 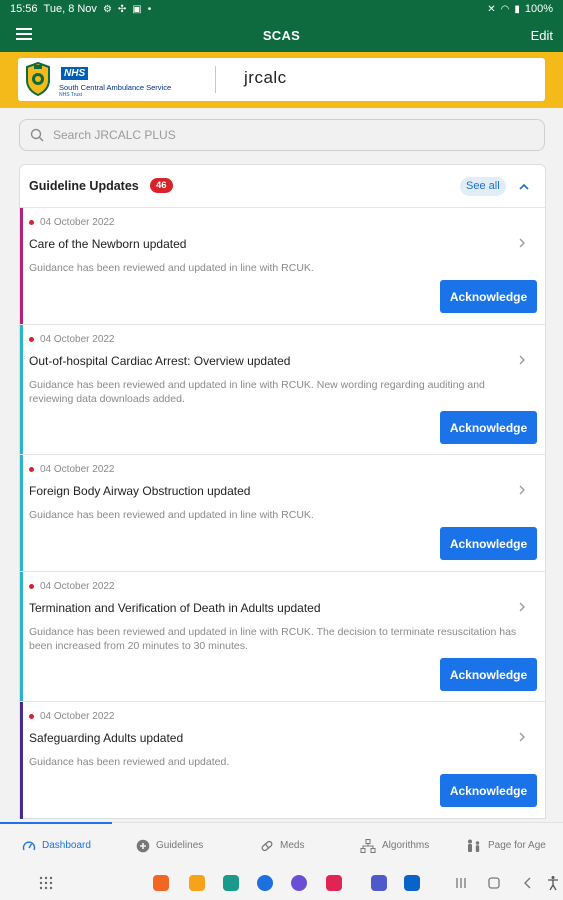 I want to click on tab-dashboard: Dashboard, so click(x=56, y=845).